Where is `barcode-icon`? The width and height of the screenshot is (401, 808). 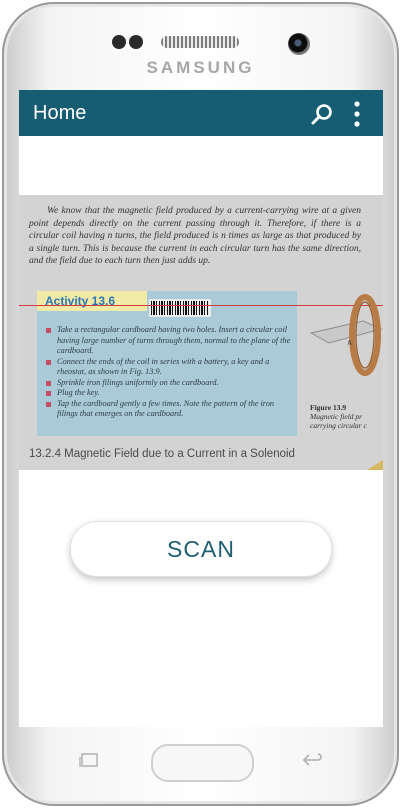
barcode-icon is located at coordinates (180, 308).